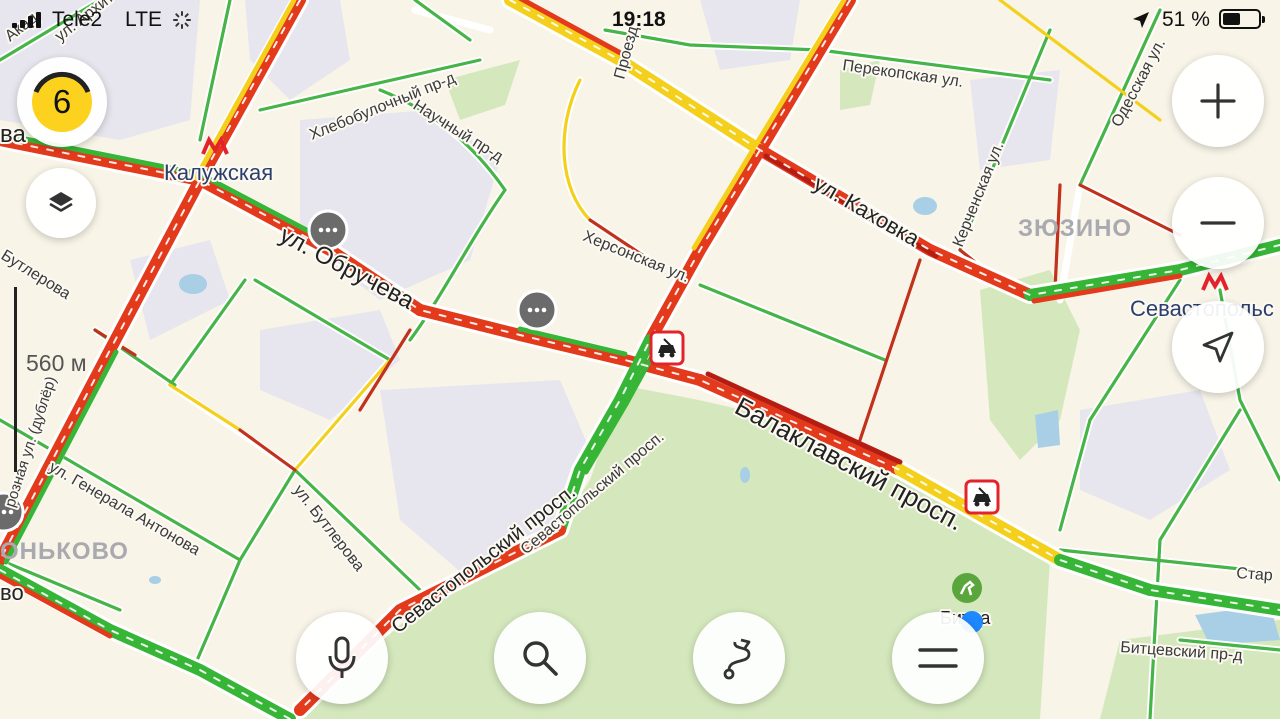 This screenshot has width=1280, height=719. I want to click on scale-bar, so click(15, 379).